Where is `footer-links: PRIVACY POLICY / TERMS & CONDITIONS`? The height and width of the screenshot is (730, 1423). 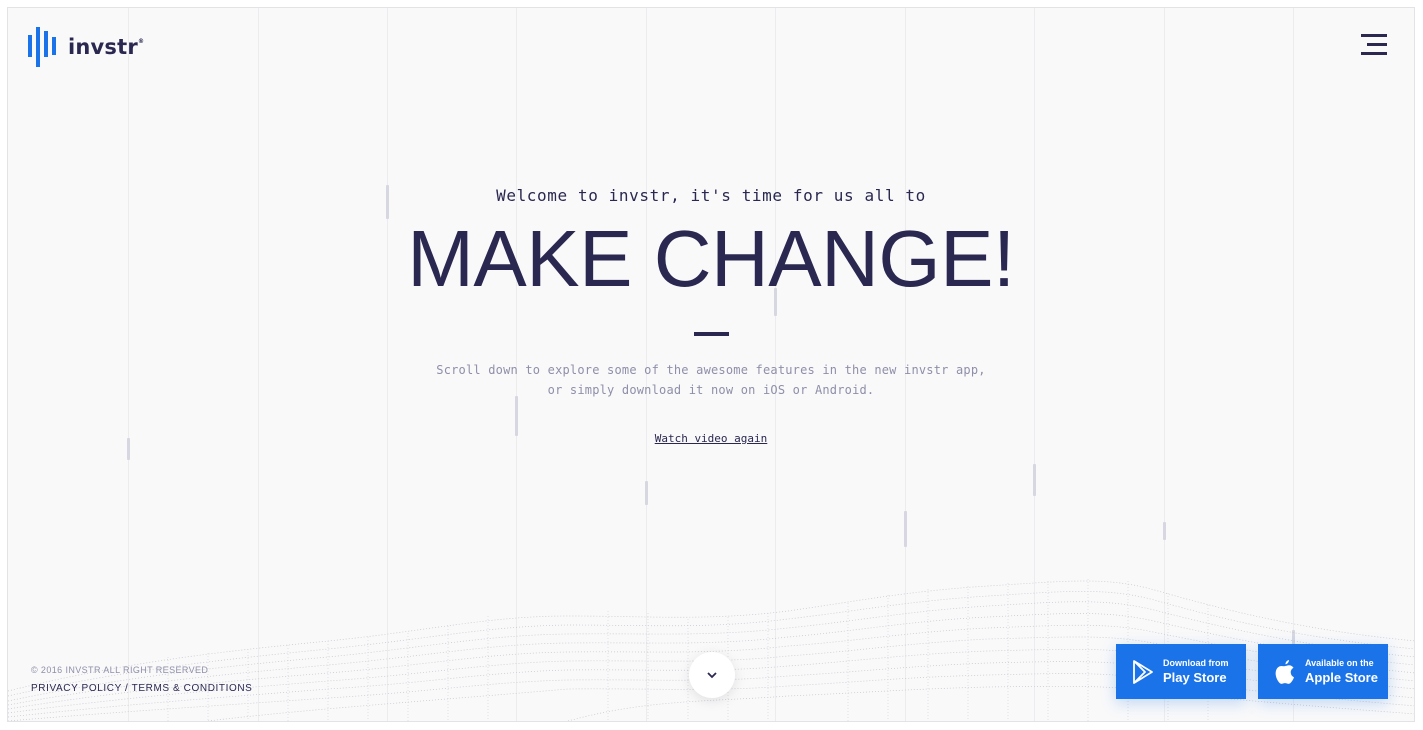
footer-links: PRIVACY POLICY / TERMS & CONDITIONS is located at coordinates (141, 688).